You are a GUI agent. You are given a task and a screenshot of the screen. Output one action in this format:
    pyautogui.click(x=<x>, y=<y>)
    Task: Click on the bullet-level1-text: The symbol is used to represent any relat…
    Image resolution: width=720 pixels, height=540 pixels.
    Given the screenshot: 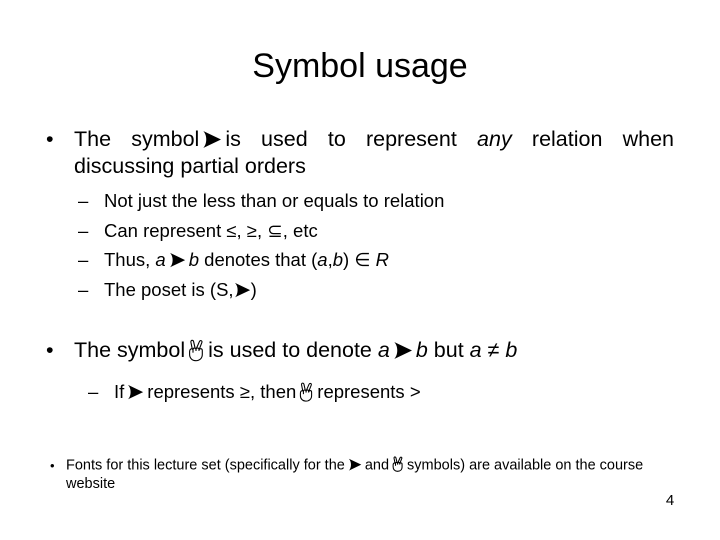 What is the action you would take?
    pyautogui.click(x=374, y=153)
    